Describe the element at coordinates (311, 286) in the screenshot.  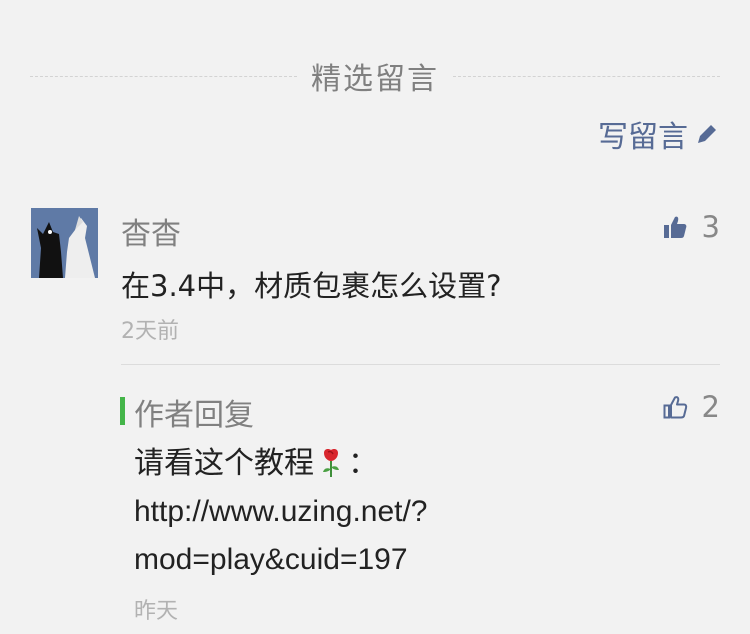
I see `comment-text: 在3.4中，材质包裹怎么设置?` at that location.